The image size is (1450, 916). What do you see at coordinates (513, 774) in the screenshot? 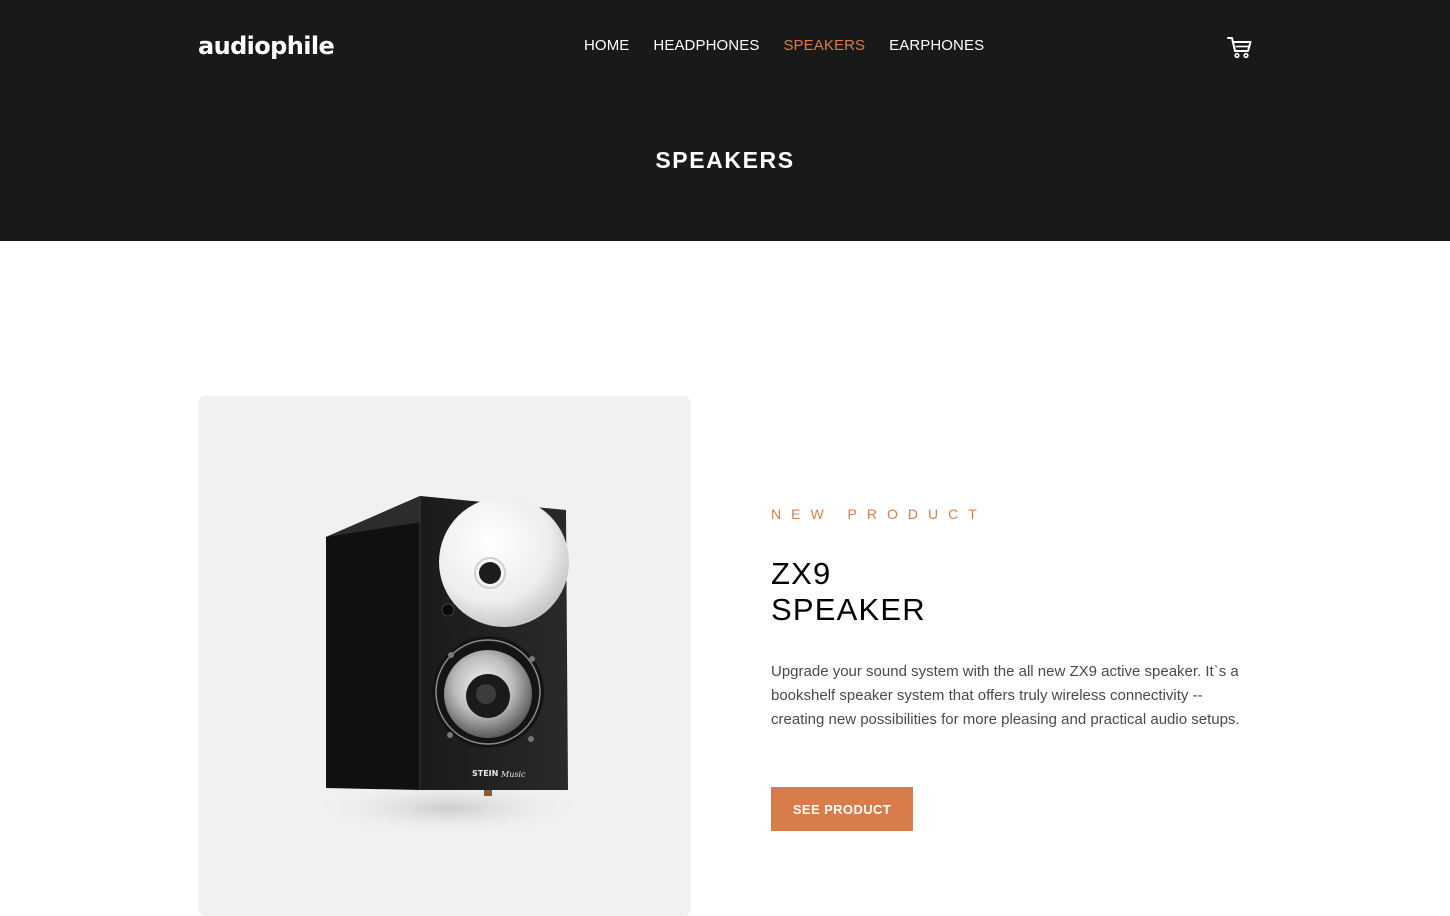
I see `svg-text: Music` at bounding box center [513, 774].